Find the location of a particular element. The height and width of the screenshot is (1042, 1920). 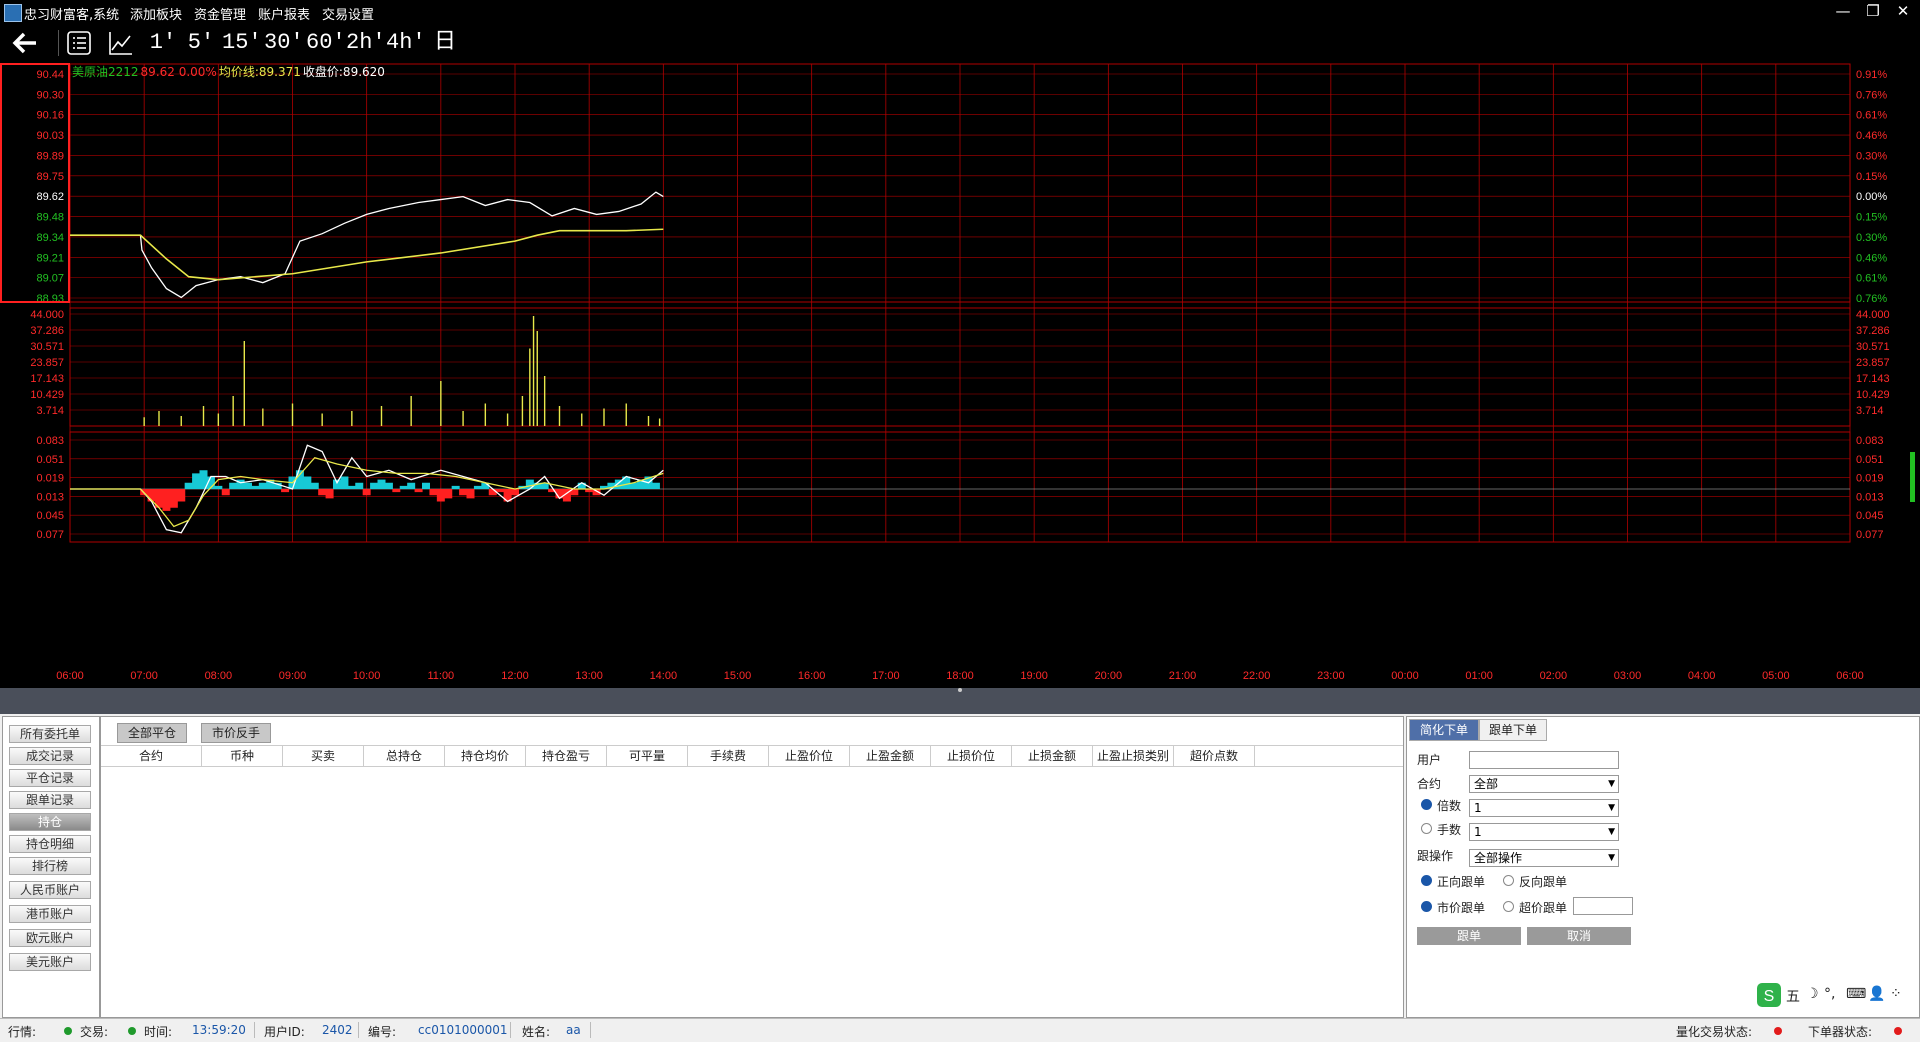

col-sl-amount: 止损金额 is located at coordinates (1052, 756).